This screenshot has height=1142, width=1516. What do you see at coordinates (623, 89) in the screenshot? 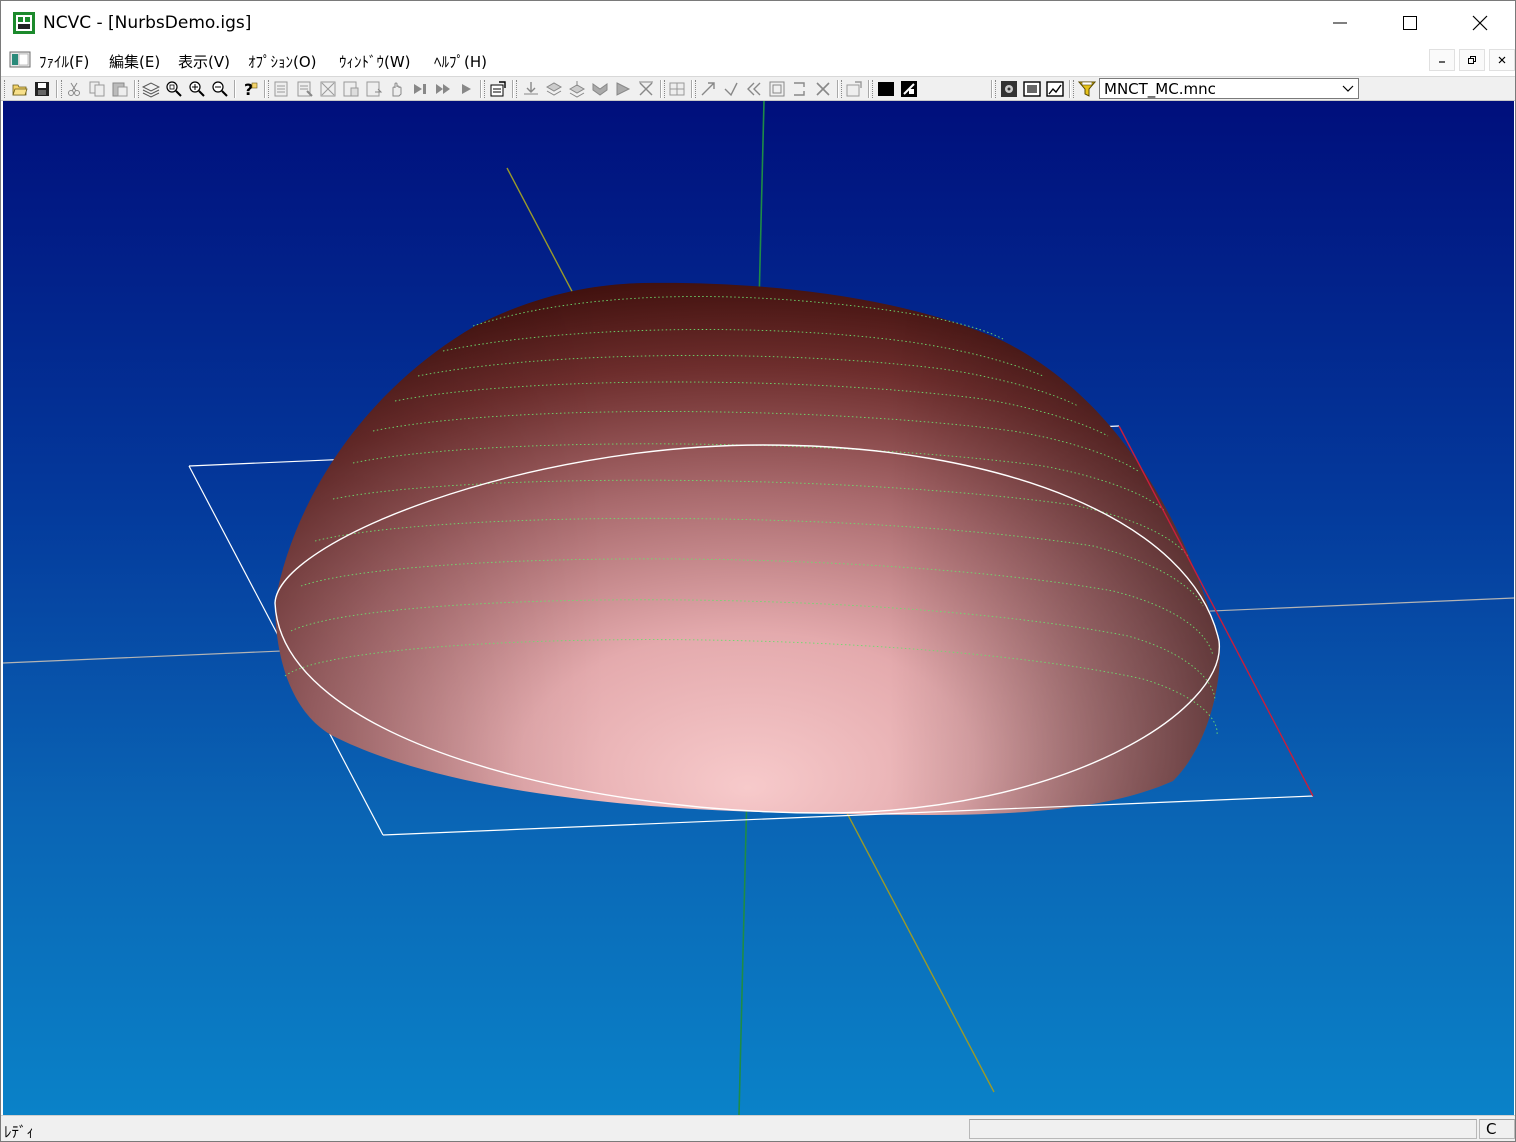
I see `flag-icon` at bounding box center [623, 89].